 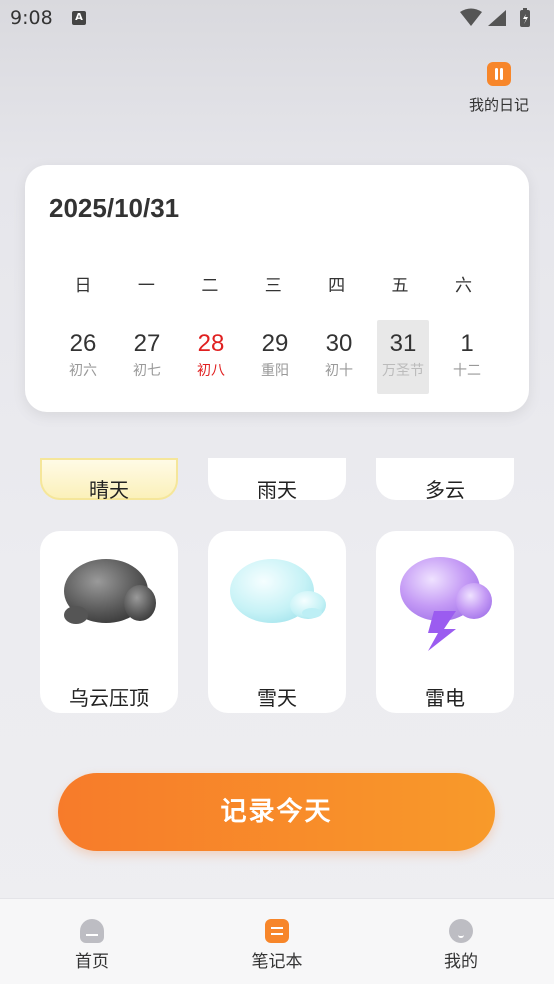 I want to click on nav-mine: 我的, so click(x=461, y=945).